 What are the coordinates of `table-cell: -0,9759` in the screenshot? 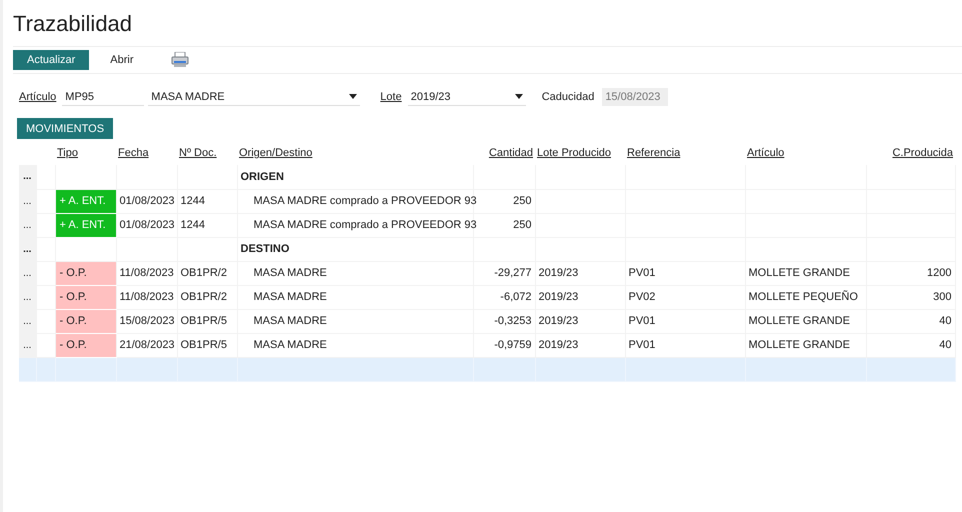 It's located at (513, 345).